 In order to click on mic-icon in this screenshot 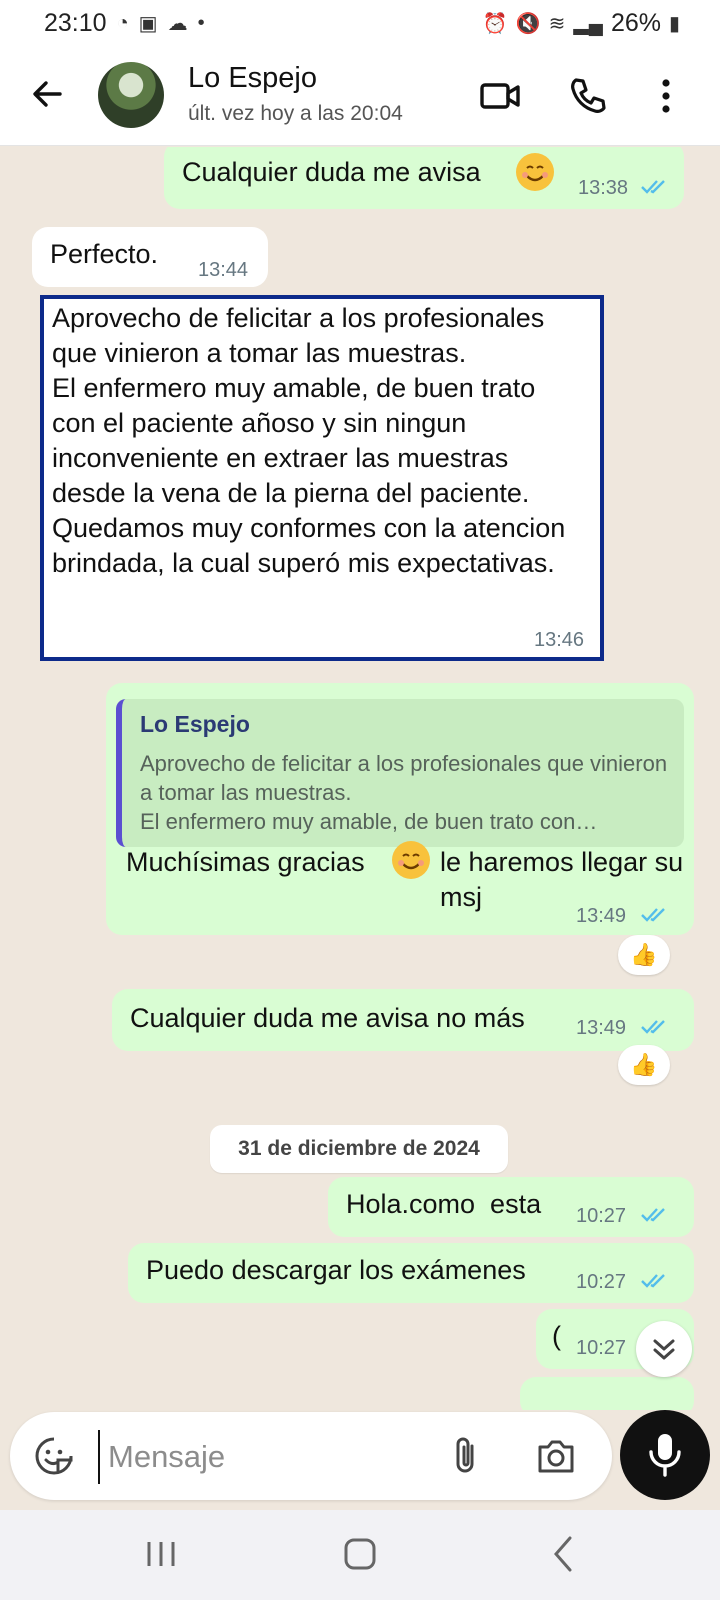, I will do `click(665, 1455)`.